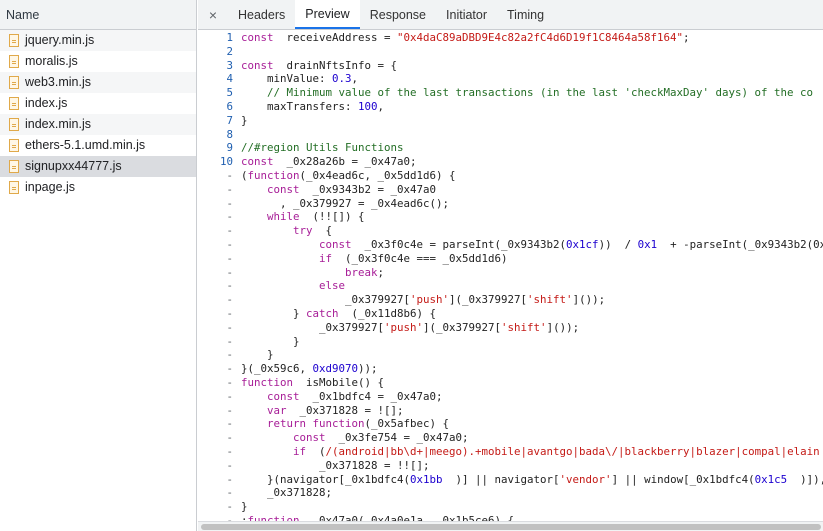  I want to click on line-number: 6, so click(229, 106).